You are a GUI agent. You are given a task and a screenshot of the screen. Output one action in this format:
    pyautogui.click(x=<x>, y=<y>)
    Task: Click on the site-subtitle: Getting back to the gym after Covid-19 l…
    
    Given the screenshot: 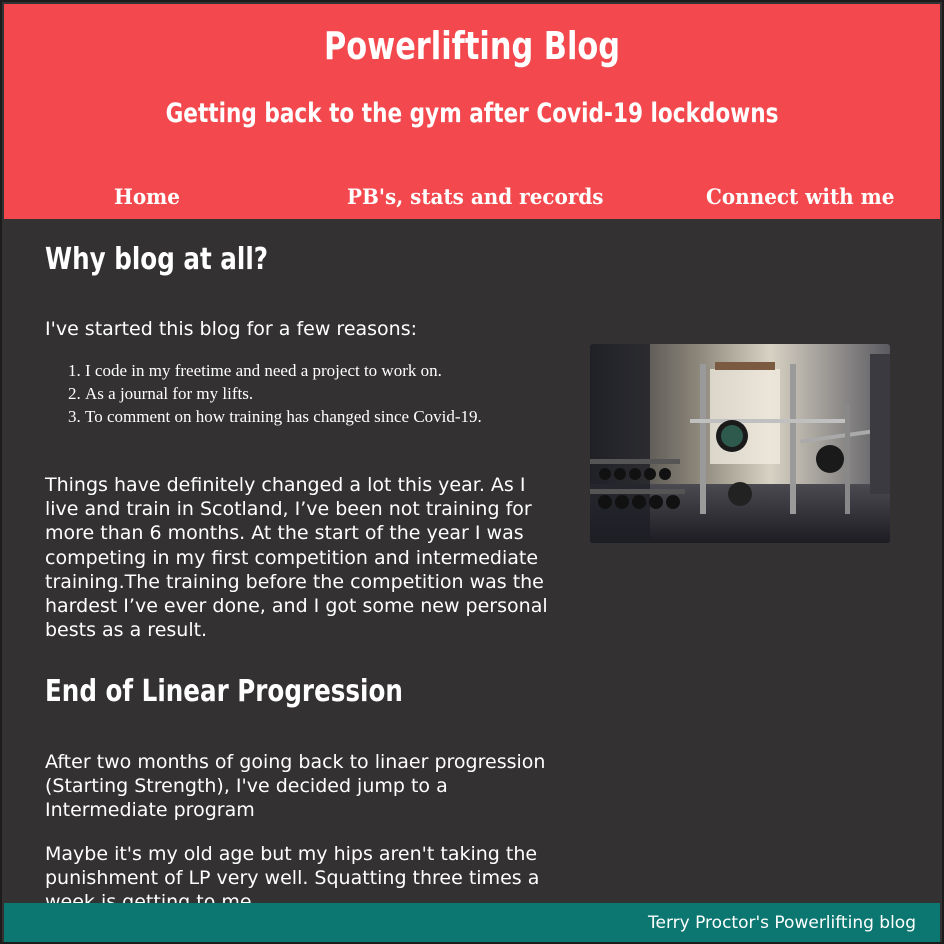 What is the action you would take?
    pyautogui.click(x=472, y=113)
    